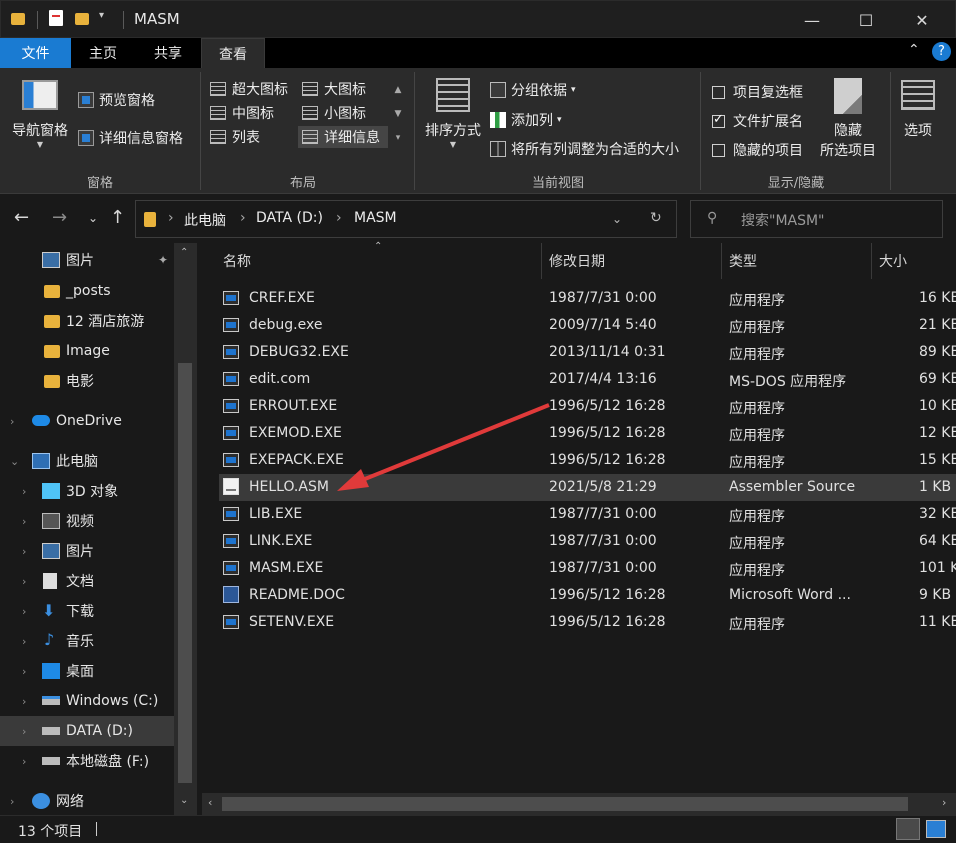 This screenshot has height=843, width=956. I want to click on new-folder-icon, so click(84, 19).